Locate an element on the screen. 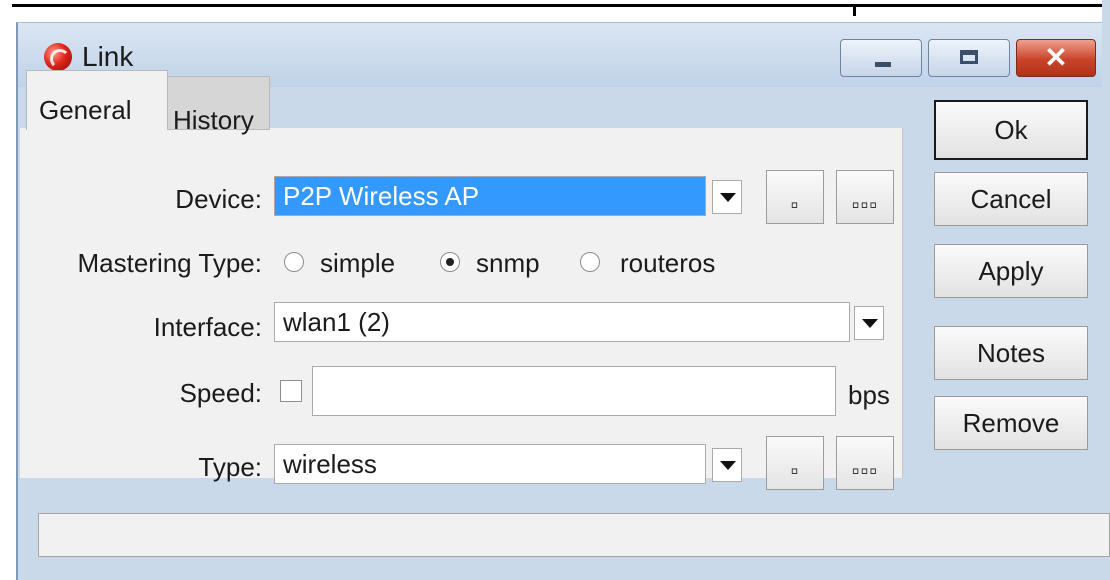 This screenshot has width=1110, height=580. minimize-icon is located at coordinates (883, 64).